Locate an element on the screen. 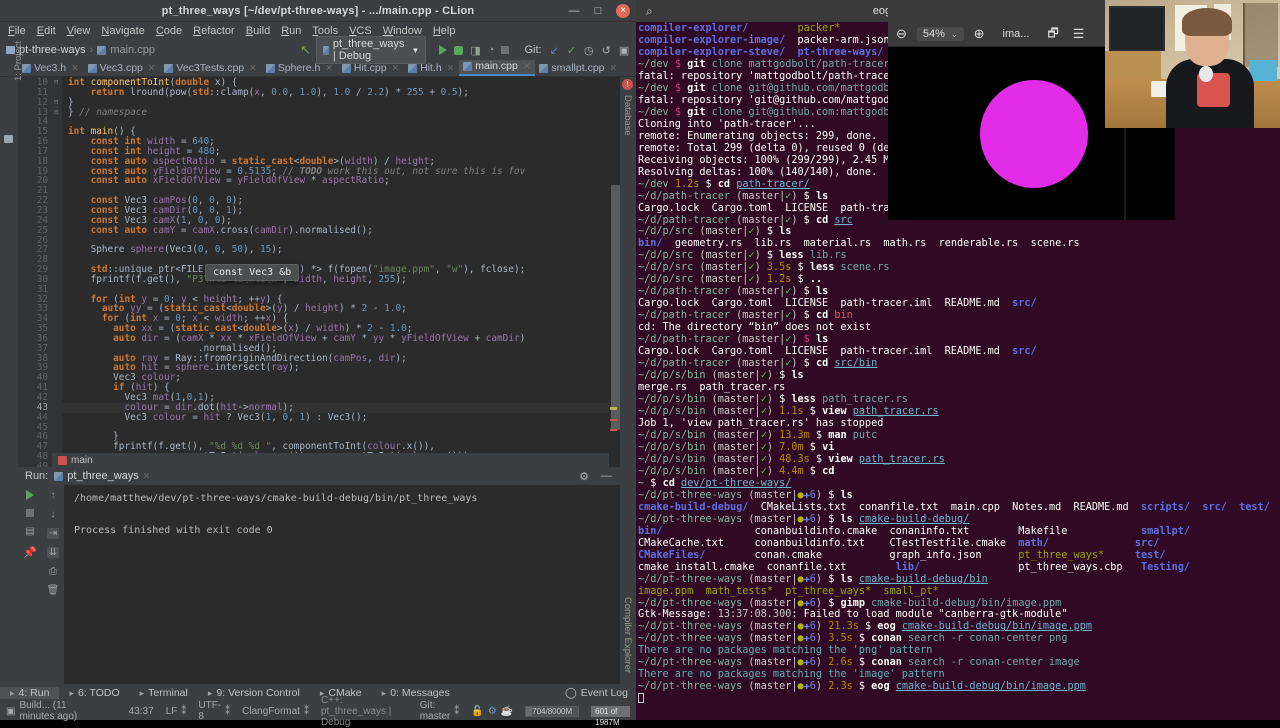  debug-button is located at coordinates (459, 50).